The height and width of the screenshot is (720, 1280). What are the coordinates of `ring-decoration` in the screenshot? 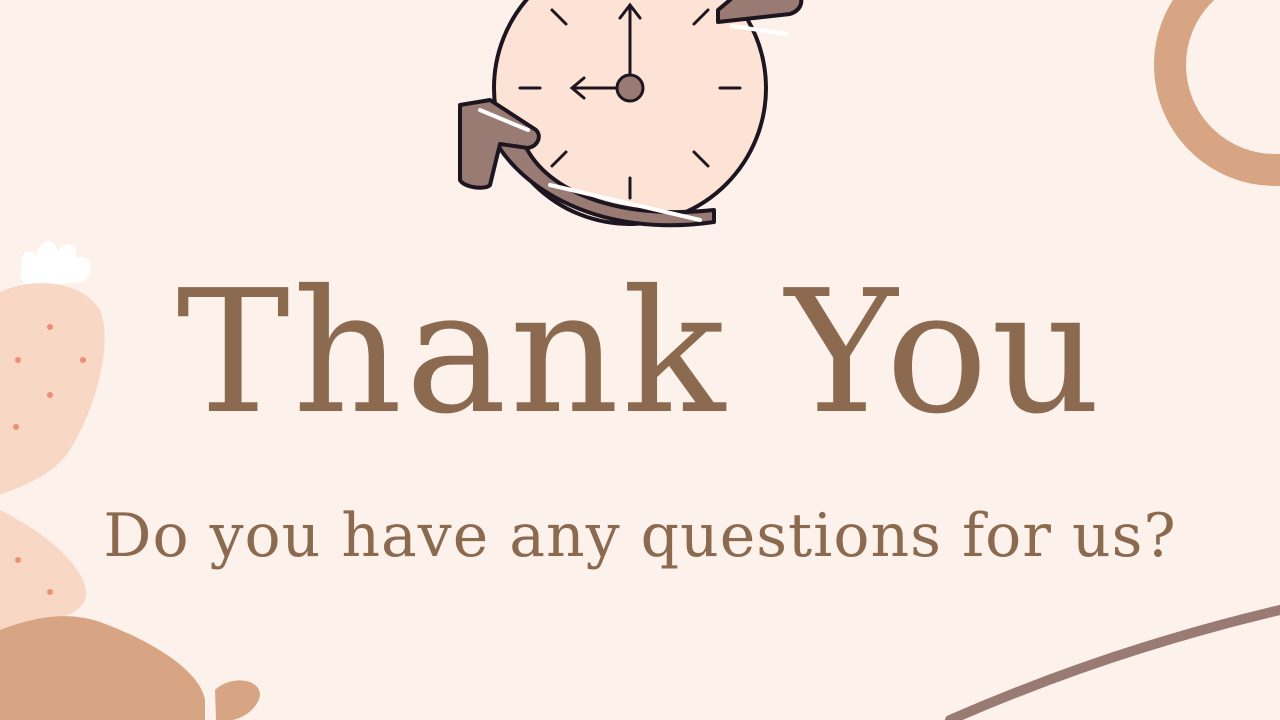 It's located at (1217, 93).